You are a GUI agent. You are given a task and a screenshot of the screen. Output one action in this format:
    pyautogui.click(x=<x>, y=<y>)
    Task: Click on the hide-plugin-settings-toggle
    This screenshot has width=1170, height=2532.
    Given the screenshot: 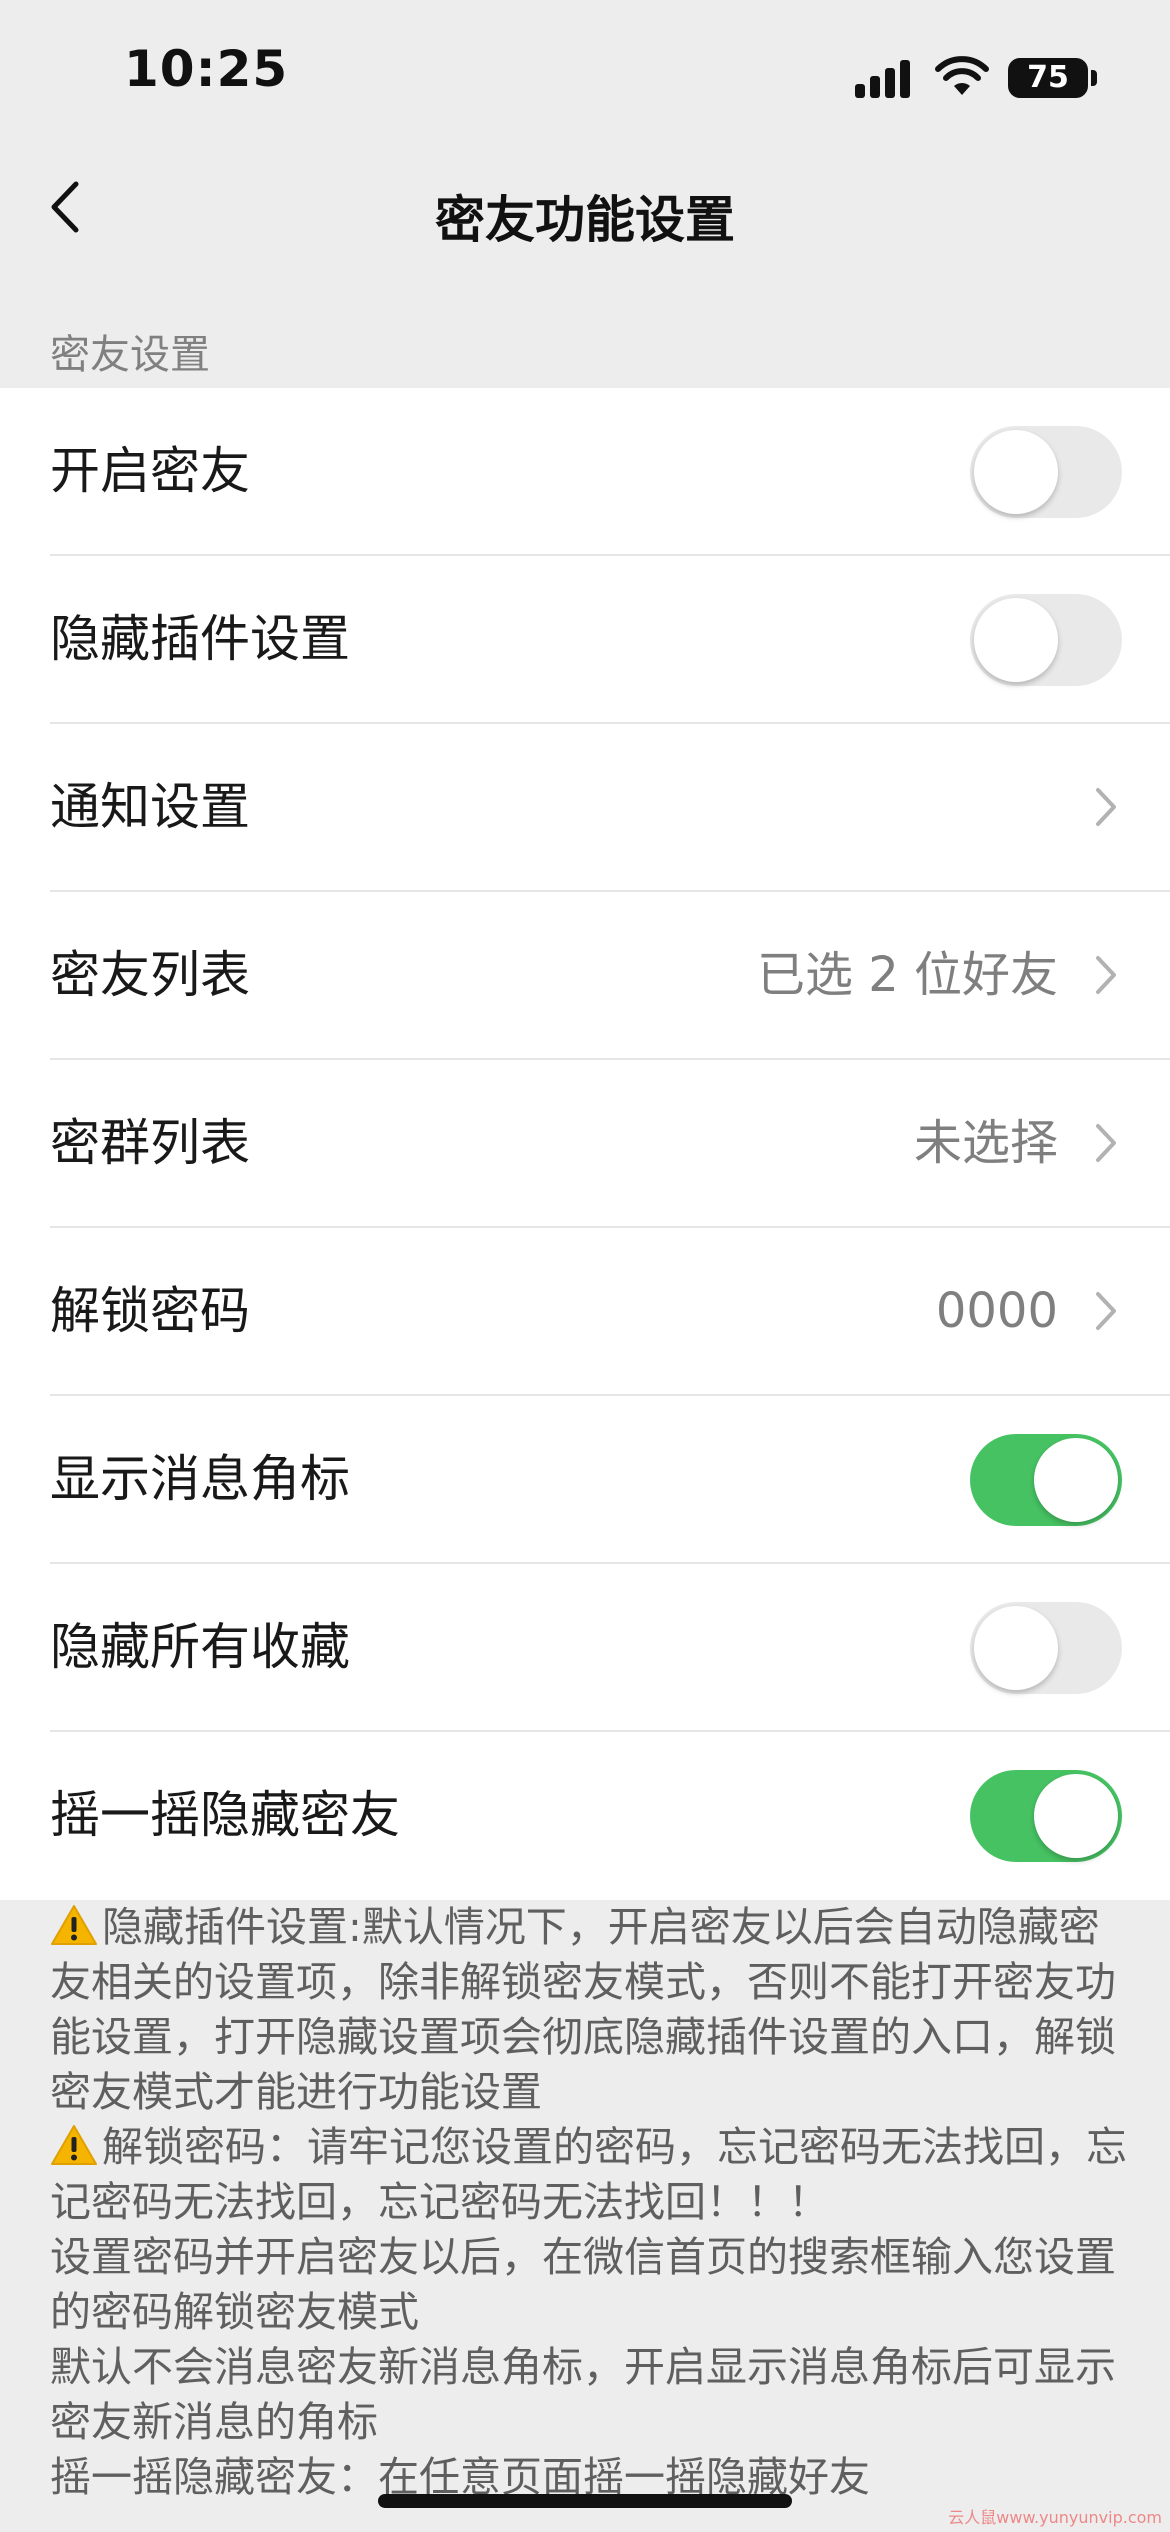 What is the action you would take?
    pyautogui.click(x=1046, y=640)
    